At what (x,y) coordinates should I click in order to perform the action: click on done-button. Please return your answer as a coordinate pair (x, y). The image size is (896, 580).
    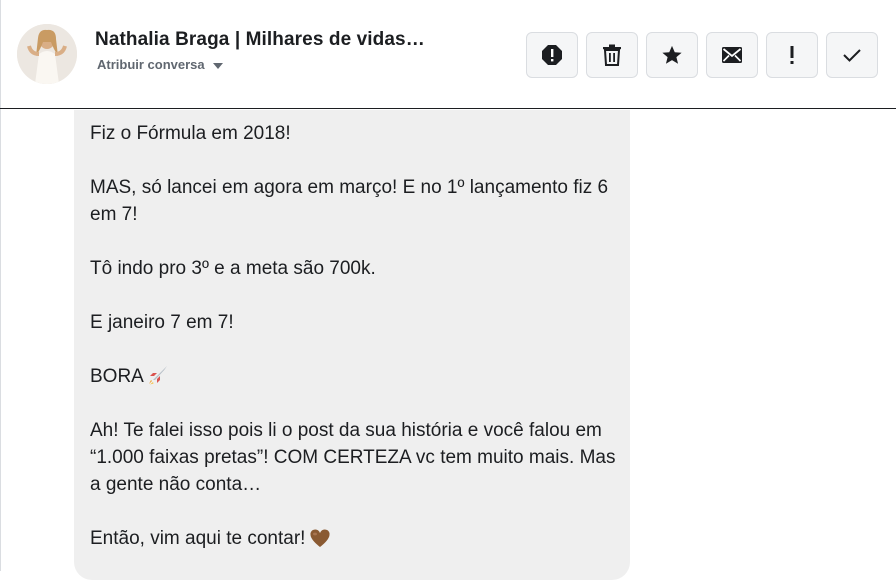
    Looking at the image, I should click on (852, 55).